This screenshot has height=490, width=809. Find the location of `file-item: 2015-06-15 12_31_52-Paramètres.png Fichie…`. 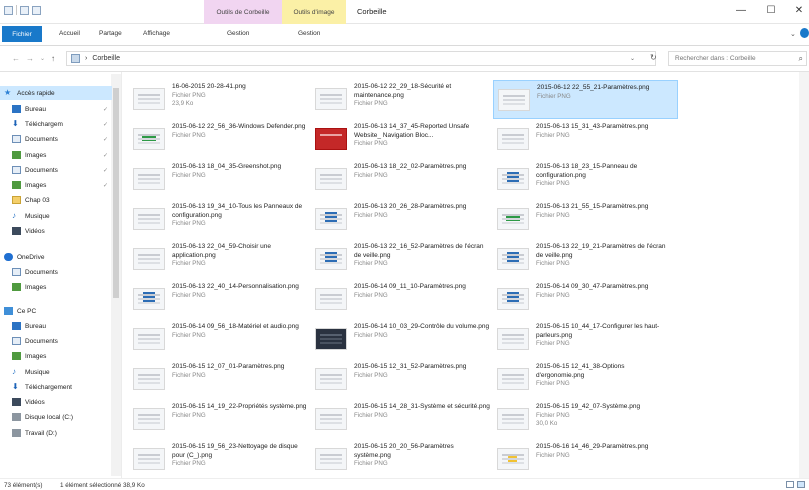

file-item: 2015-06-15 12_31_52-Paramètres.png Fichie… is located at coordinates (403, 379).